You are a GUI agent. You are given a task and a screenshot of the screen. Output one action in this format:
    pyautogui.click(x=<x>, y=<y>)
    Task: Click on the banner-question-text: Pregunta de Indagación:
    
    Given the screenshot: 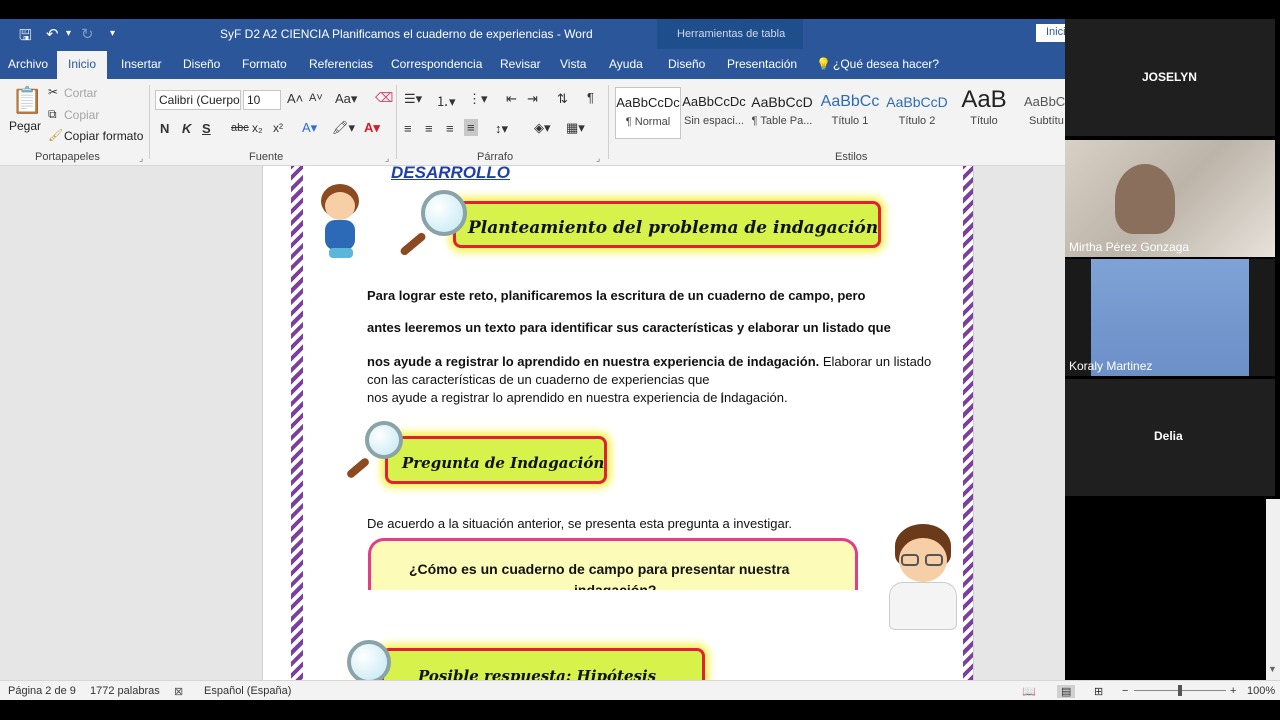 What is the action you would take?
    pyautogui.click(x=504, y=463)
    